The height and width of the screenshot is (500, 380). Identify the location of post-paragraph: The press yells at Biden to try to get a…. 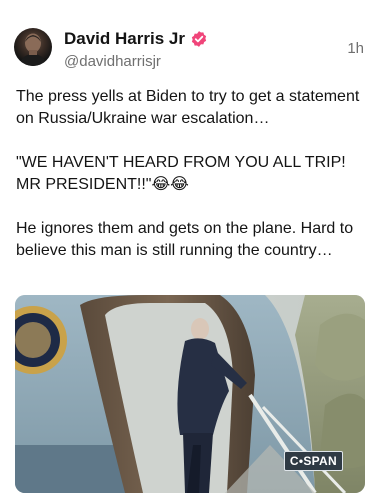
(190, 107).